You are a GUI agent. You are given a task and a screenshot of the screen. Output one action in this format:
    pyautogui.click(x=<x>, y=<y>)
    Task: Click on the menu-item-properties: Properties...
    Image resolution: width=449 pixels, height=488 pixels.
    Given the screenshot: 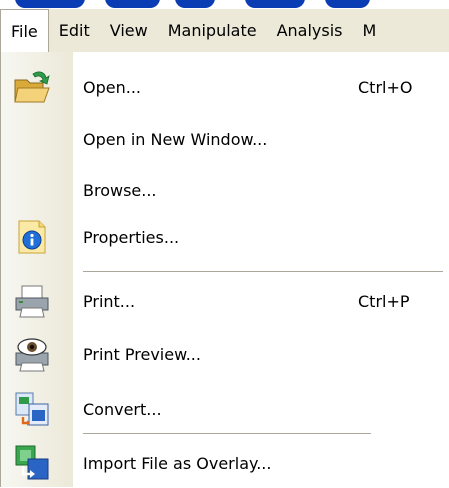 What is the action you would take?
    pyautogui.click(x=225, y=237)
    